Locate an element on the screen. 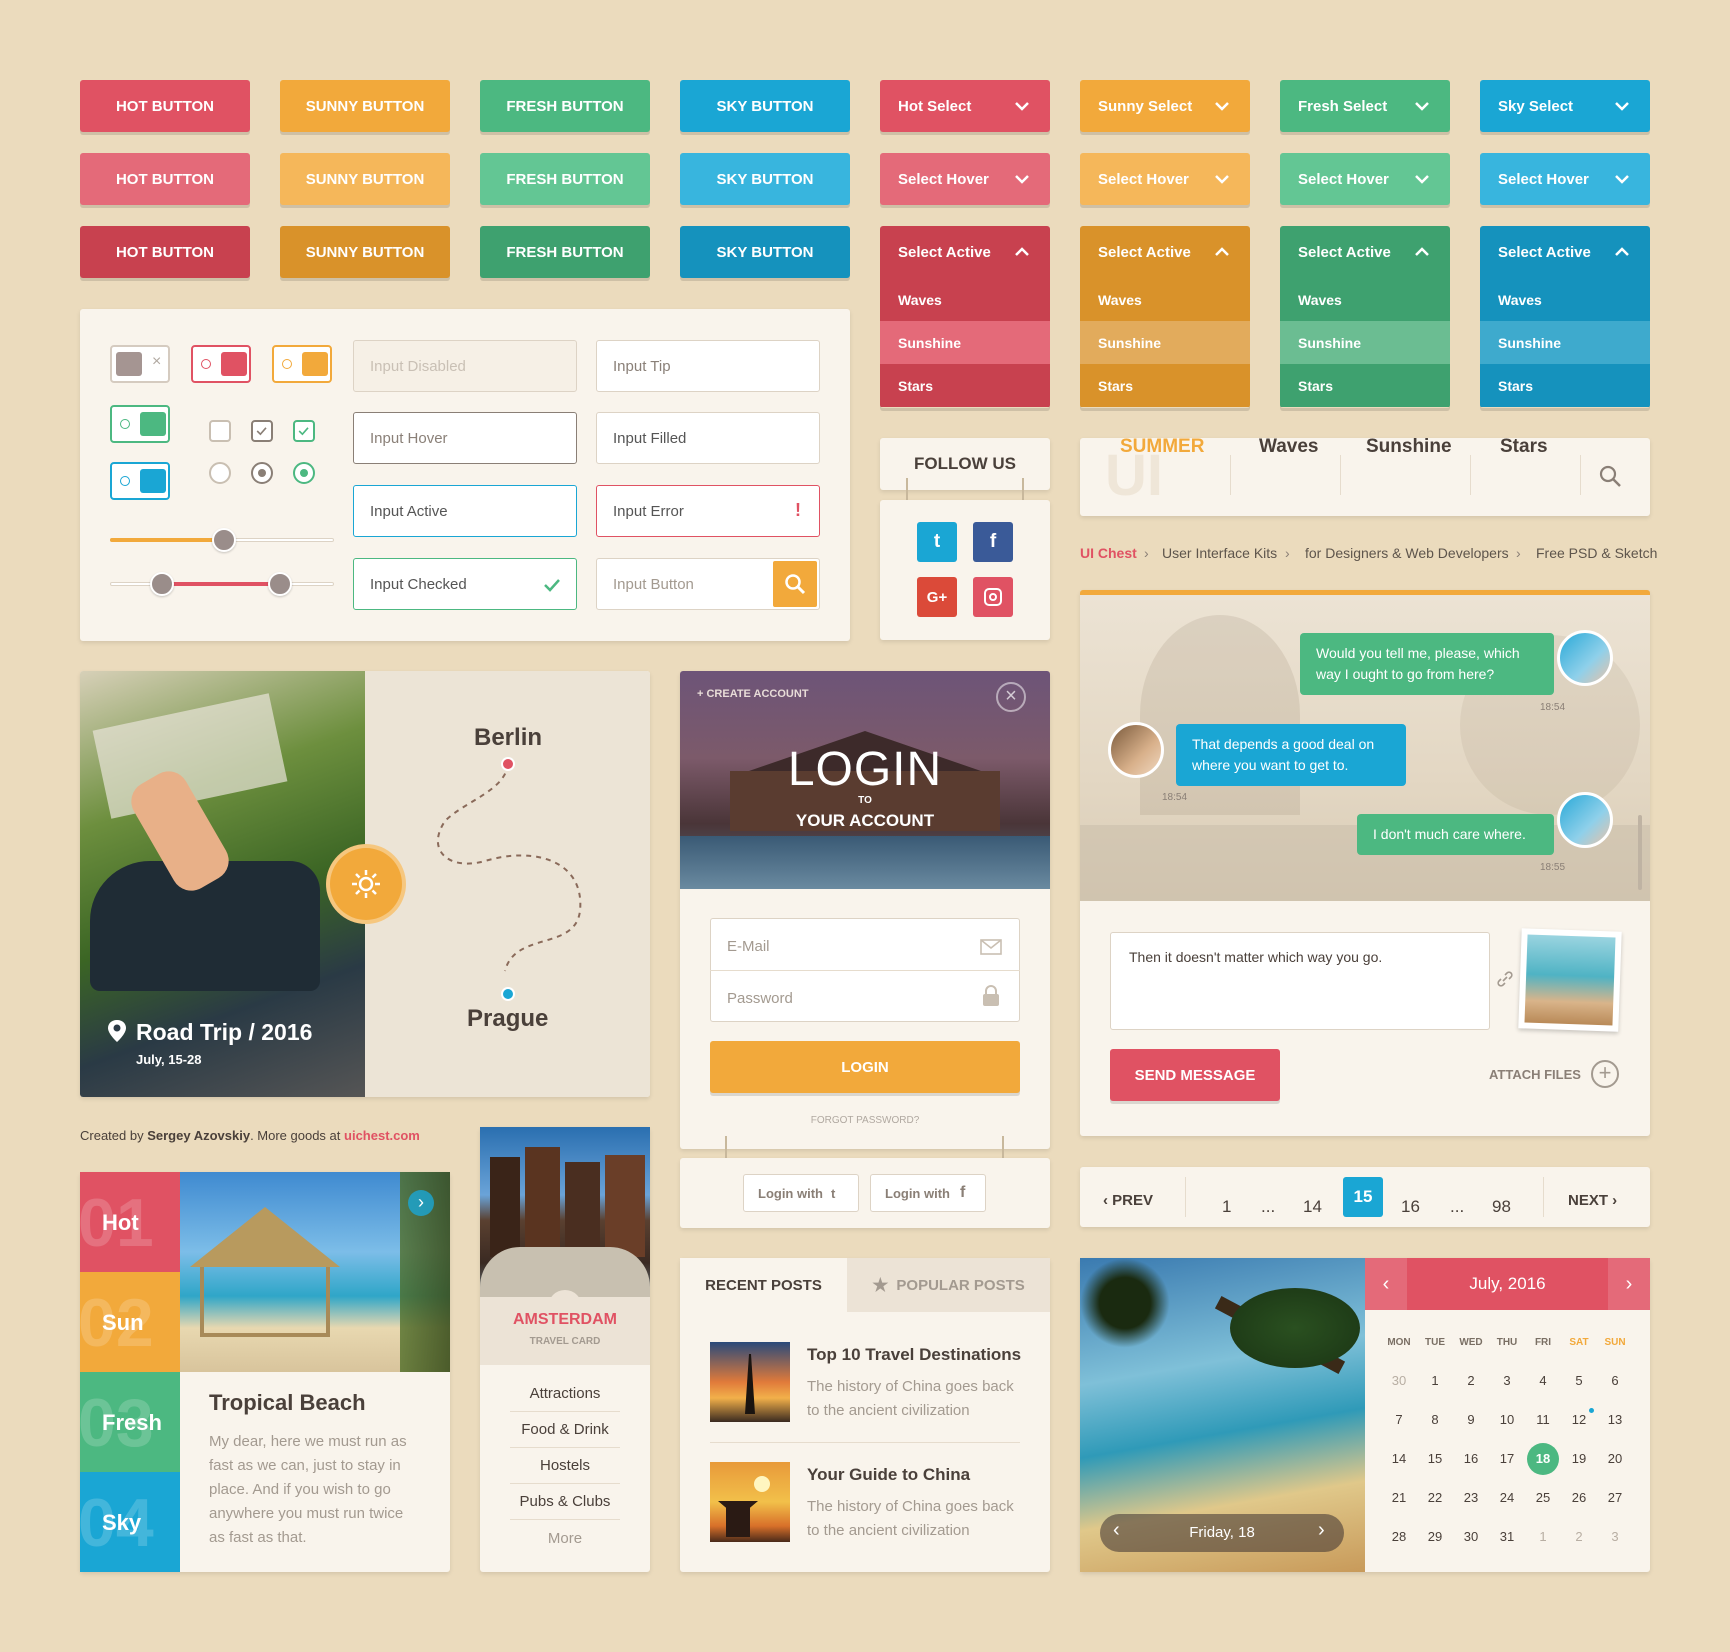 This screenshot has width=1730, height=1652. checkbox-checked is located at coordinates (262, 431).